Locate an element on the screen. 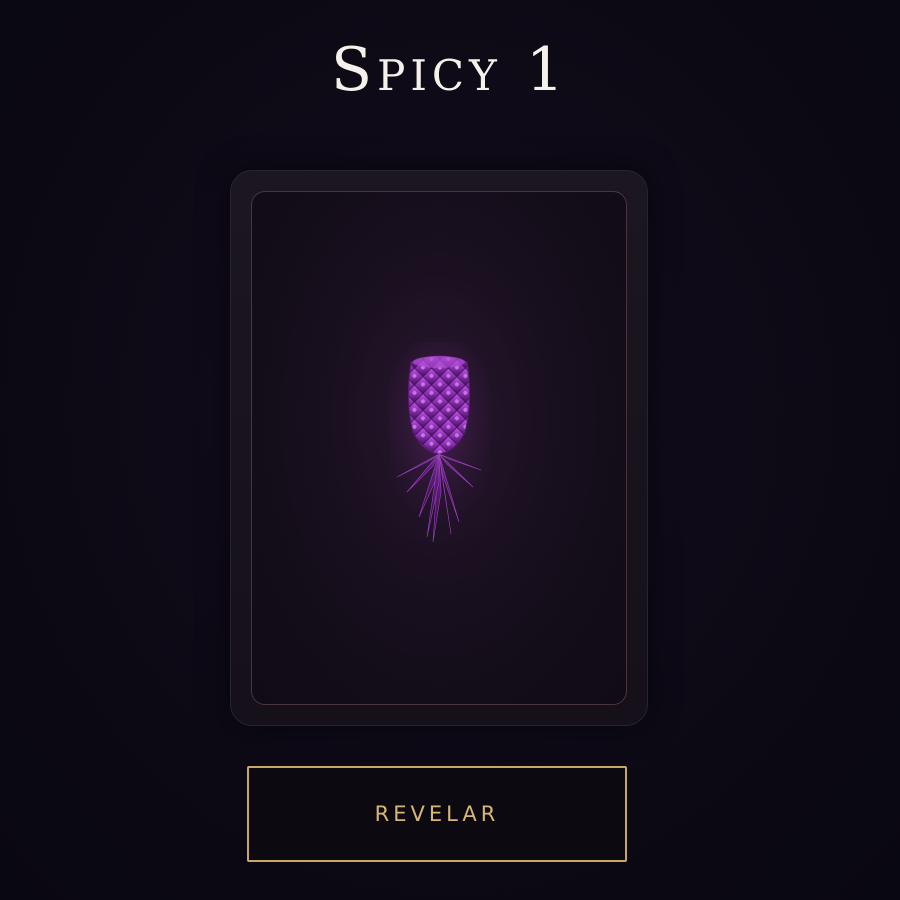 The width and height of the screenshot is (900, 900). reveal-button: REVELAR is located at coordinates (437, 814).